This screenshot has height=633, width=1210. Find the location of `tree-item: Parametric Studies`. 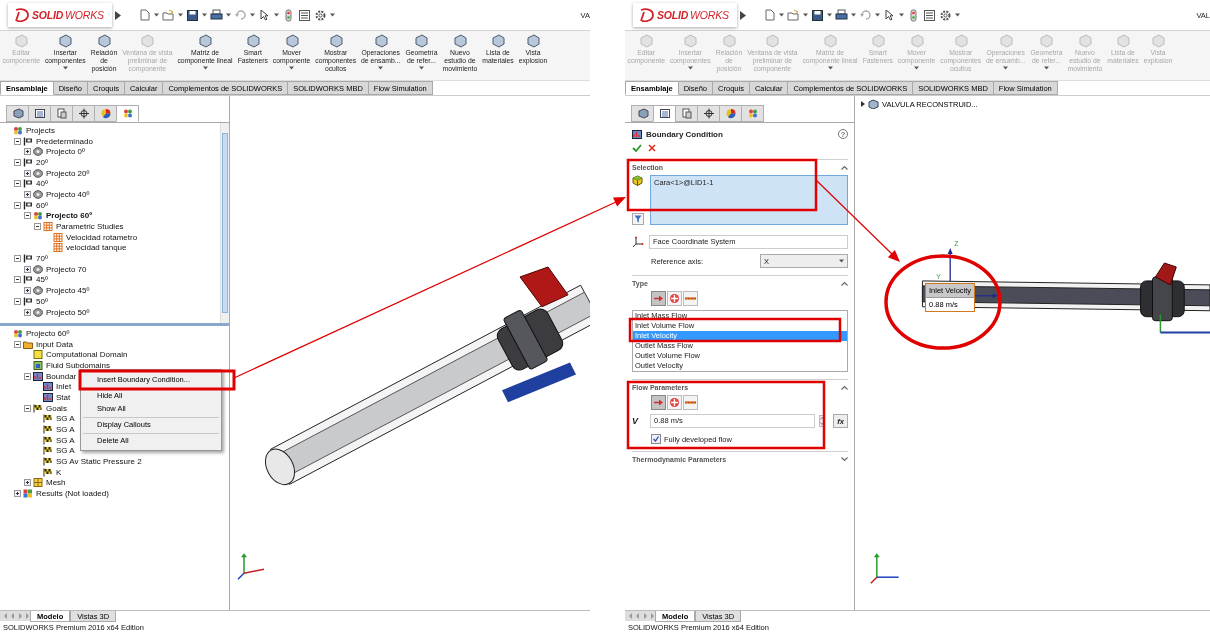

tree-item: Parametric Studies is located at coordinates (90, 227).